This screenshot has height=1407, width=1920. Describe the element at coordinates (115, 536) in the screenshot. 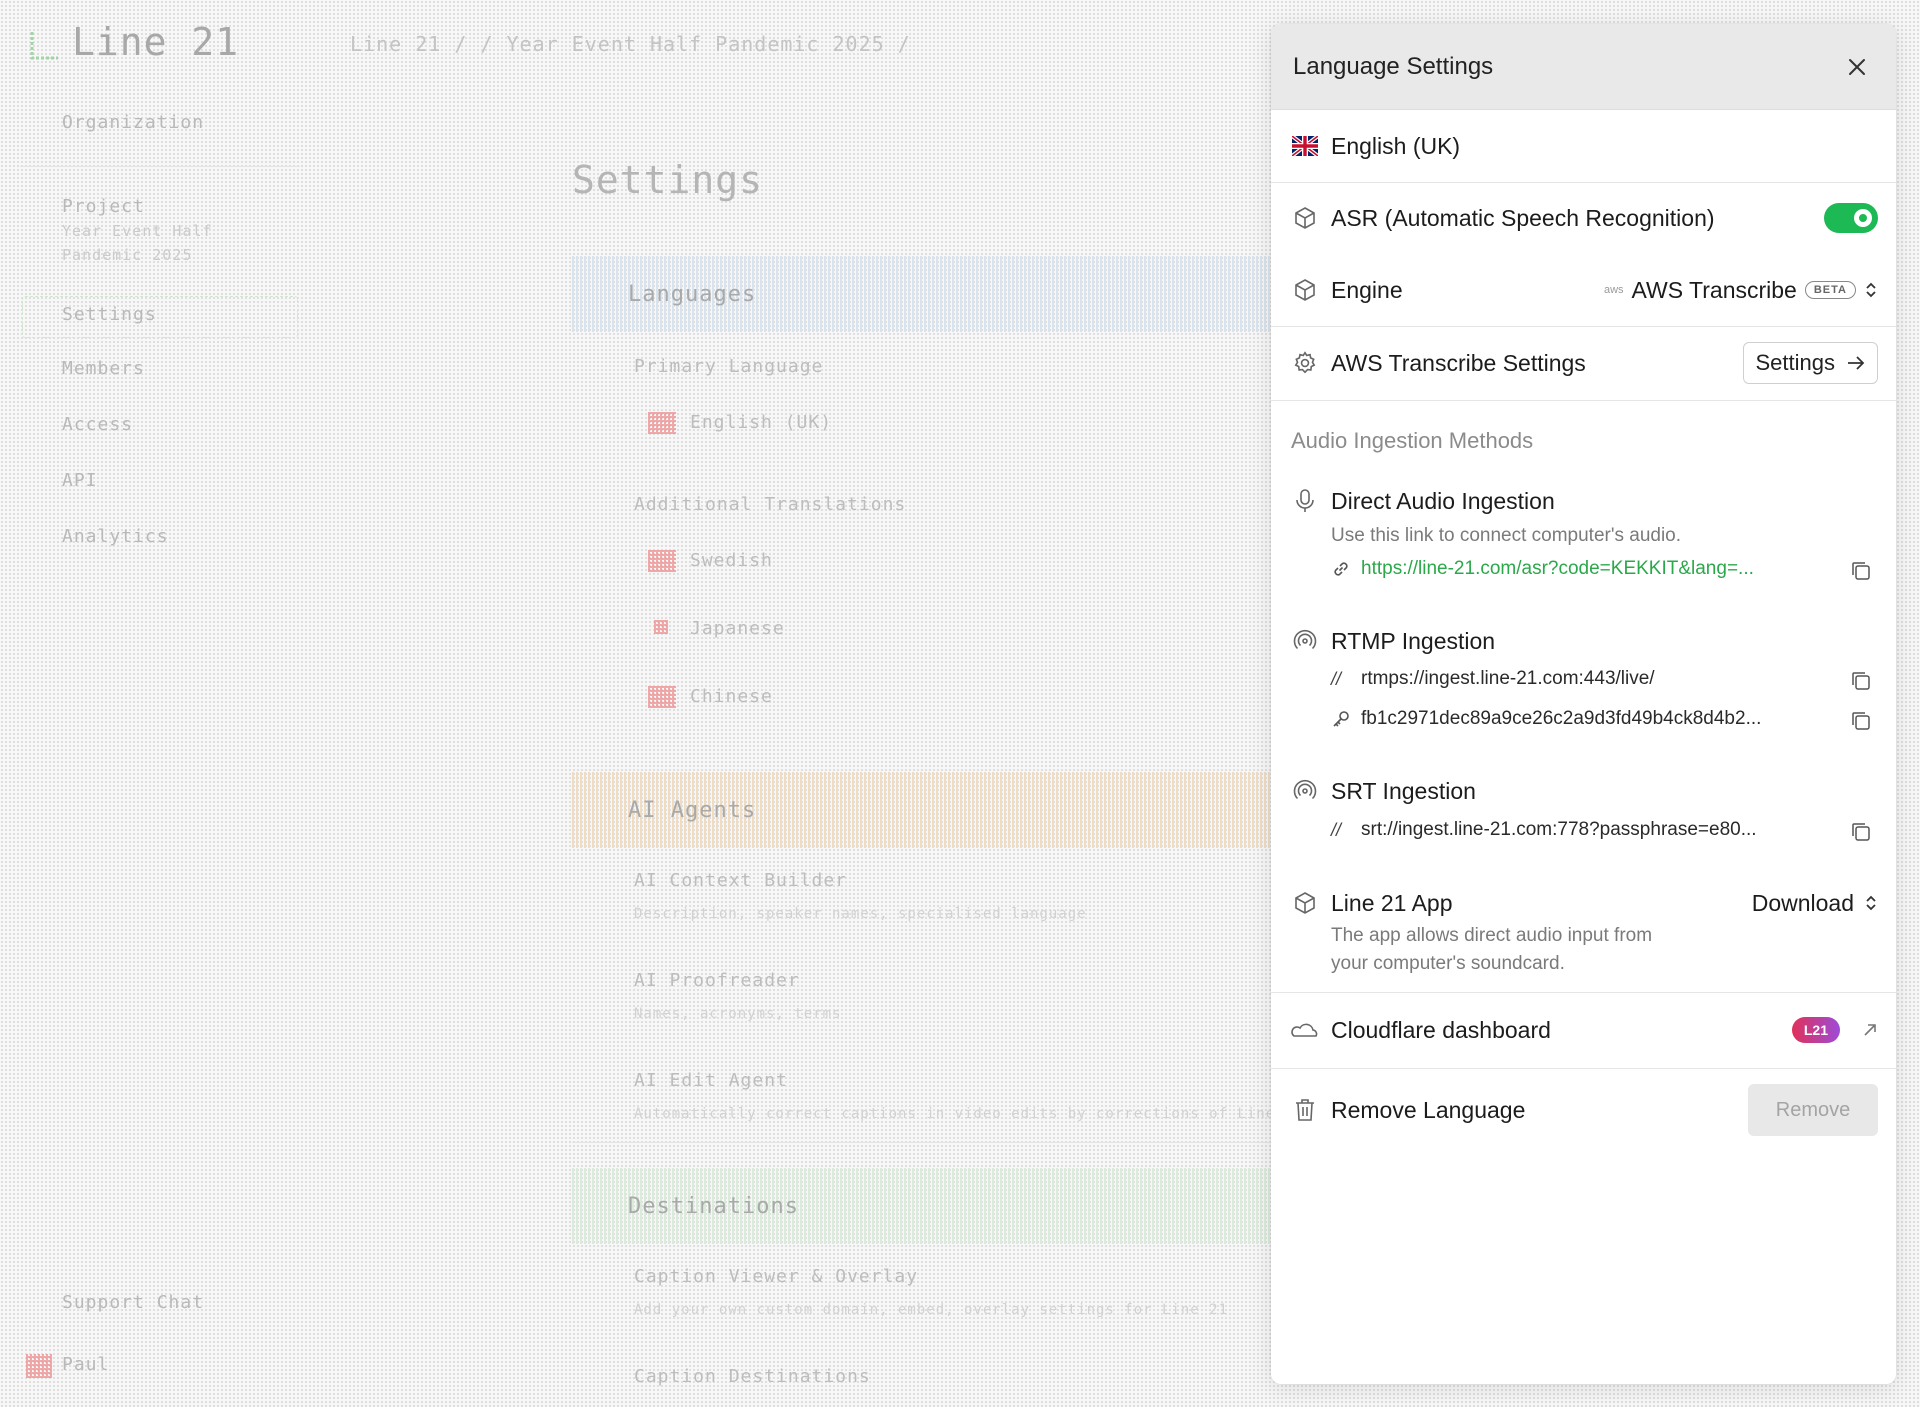

I see `sidebar-item-analytics: Analytics` at that location.